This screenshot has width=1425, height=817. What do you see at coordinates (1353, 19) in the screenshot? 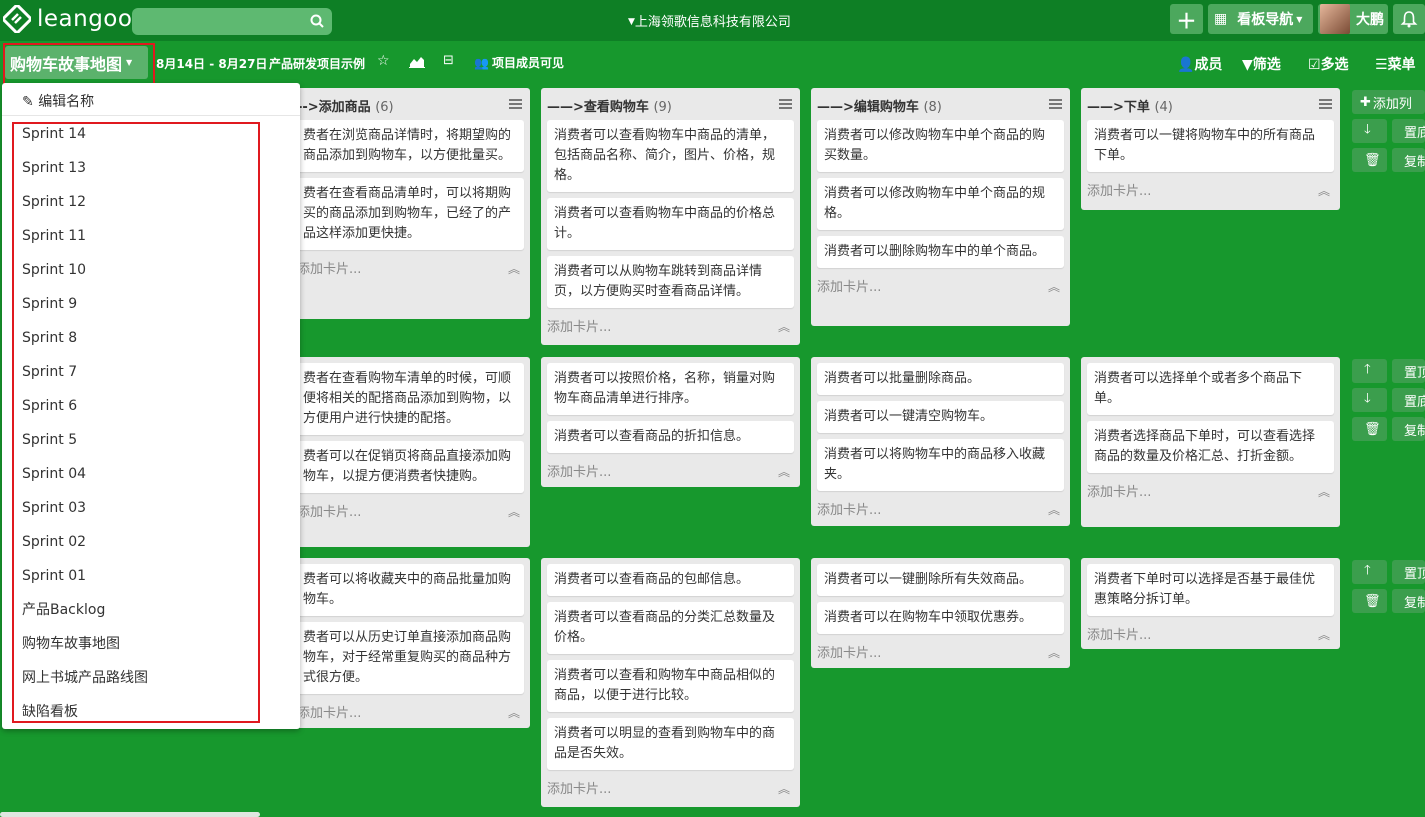
I see `user-menu: 大鹏` at bounding box center [1353, 19].